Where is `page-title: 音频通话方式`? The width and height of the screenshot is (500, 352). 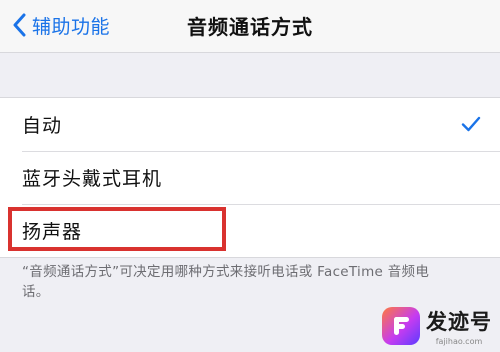
page-title: 音频通话方式 is located at coordinates (250, 27).